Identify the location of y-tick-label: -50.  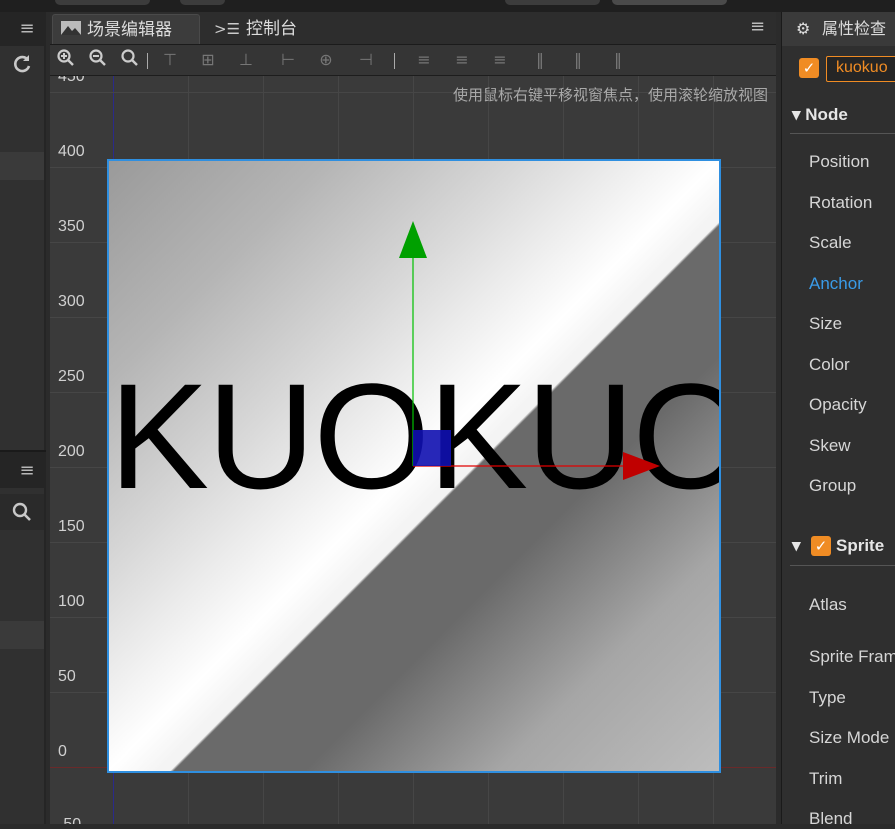
(69, 820).